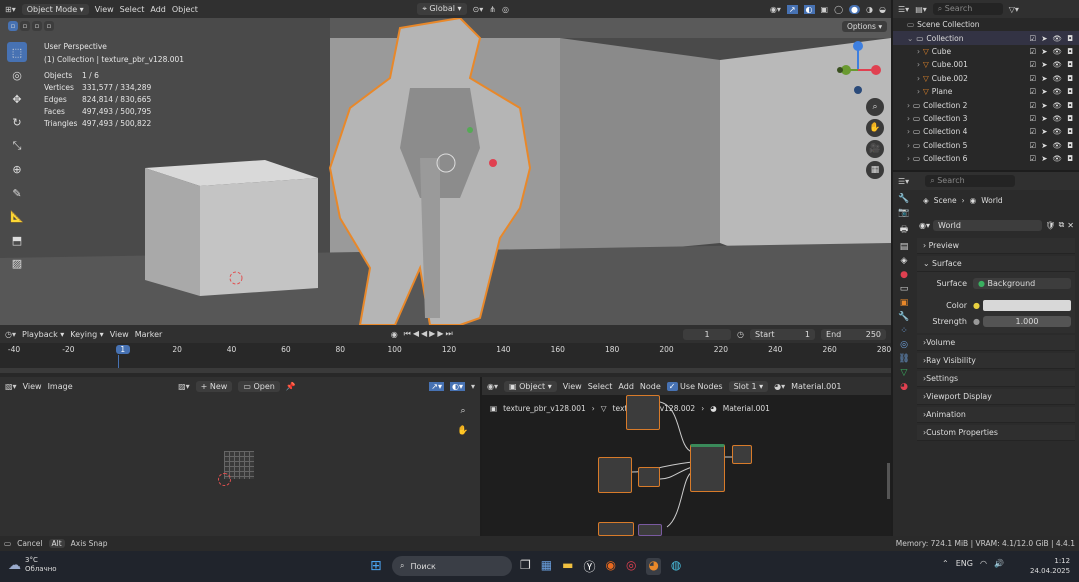 This screenshot has height=582, width=1079. What do you see at coordinates (610, 566) in the screenshot?
I see `firefox-icon: ◉` at bounding box center [610, 566].